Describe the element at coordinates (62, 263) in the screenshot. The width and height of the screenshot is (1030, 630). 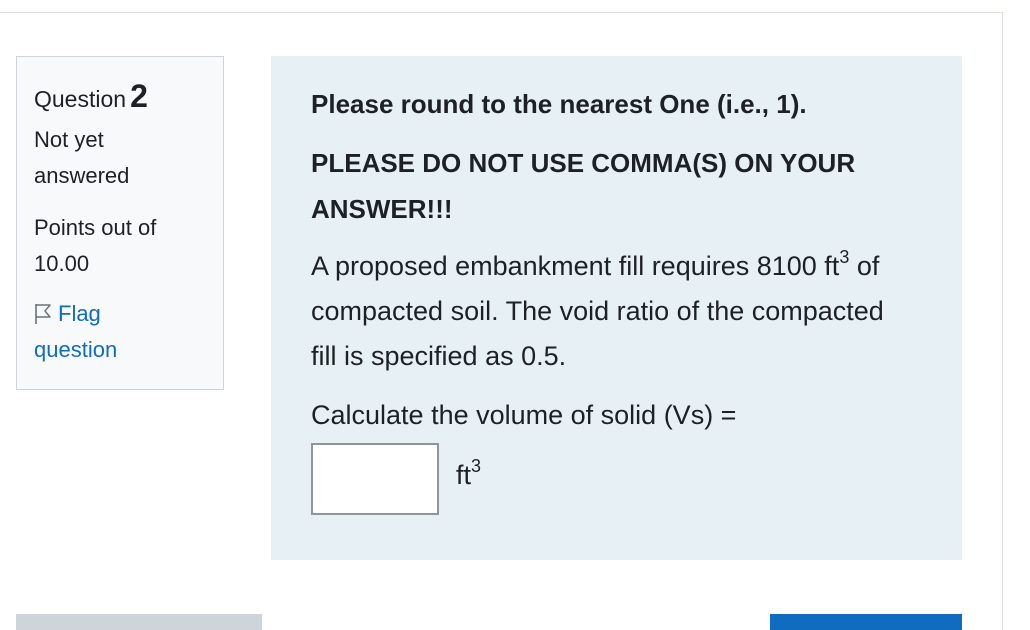
I see `grade-line-2: 10.00` at that location.